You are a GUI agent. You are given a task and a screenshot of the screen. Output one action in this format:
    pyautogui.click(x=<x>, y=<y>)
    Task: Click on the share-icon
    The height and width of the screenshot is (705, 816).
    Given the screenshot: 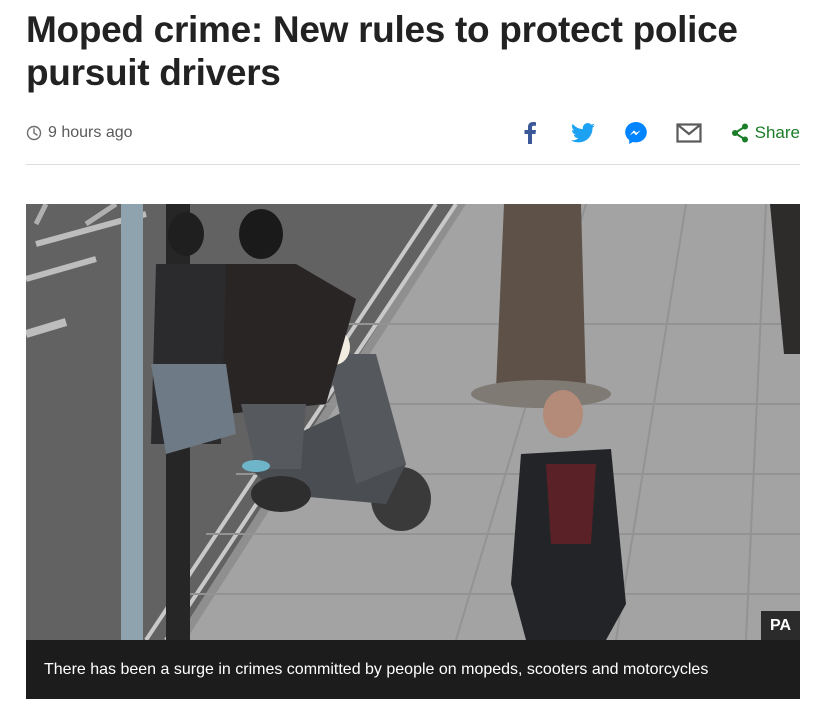 What is the action you would take?
    pyautogui.click(x=739, y=133)
    